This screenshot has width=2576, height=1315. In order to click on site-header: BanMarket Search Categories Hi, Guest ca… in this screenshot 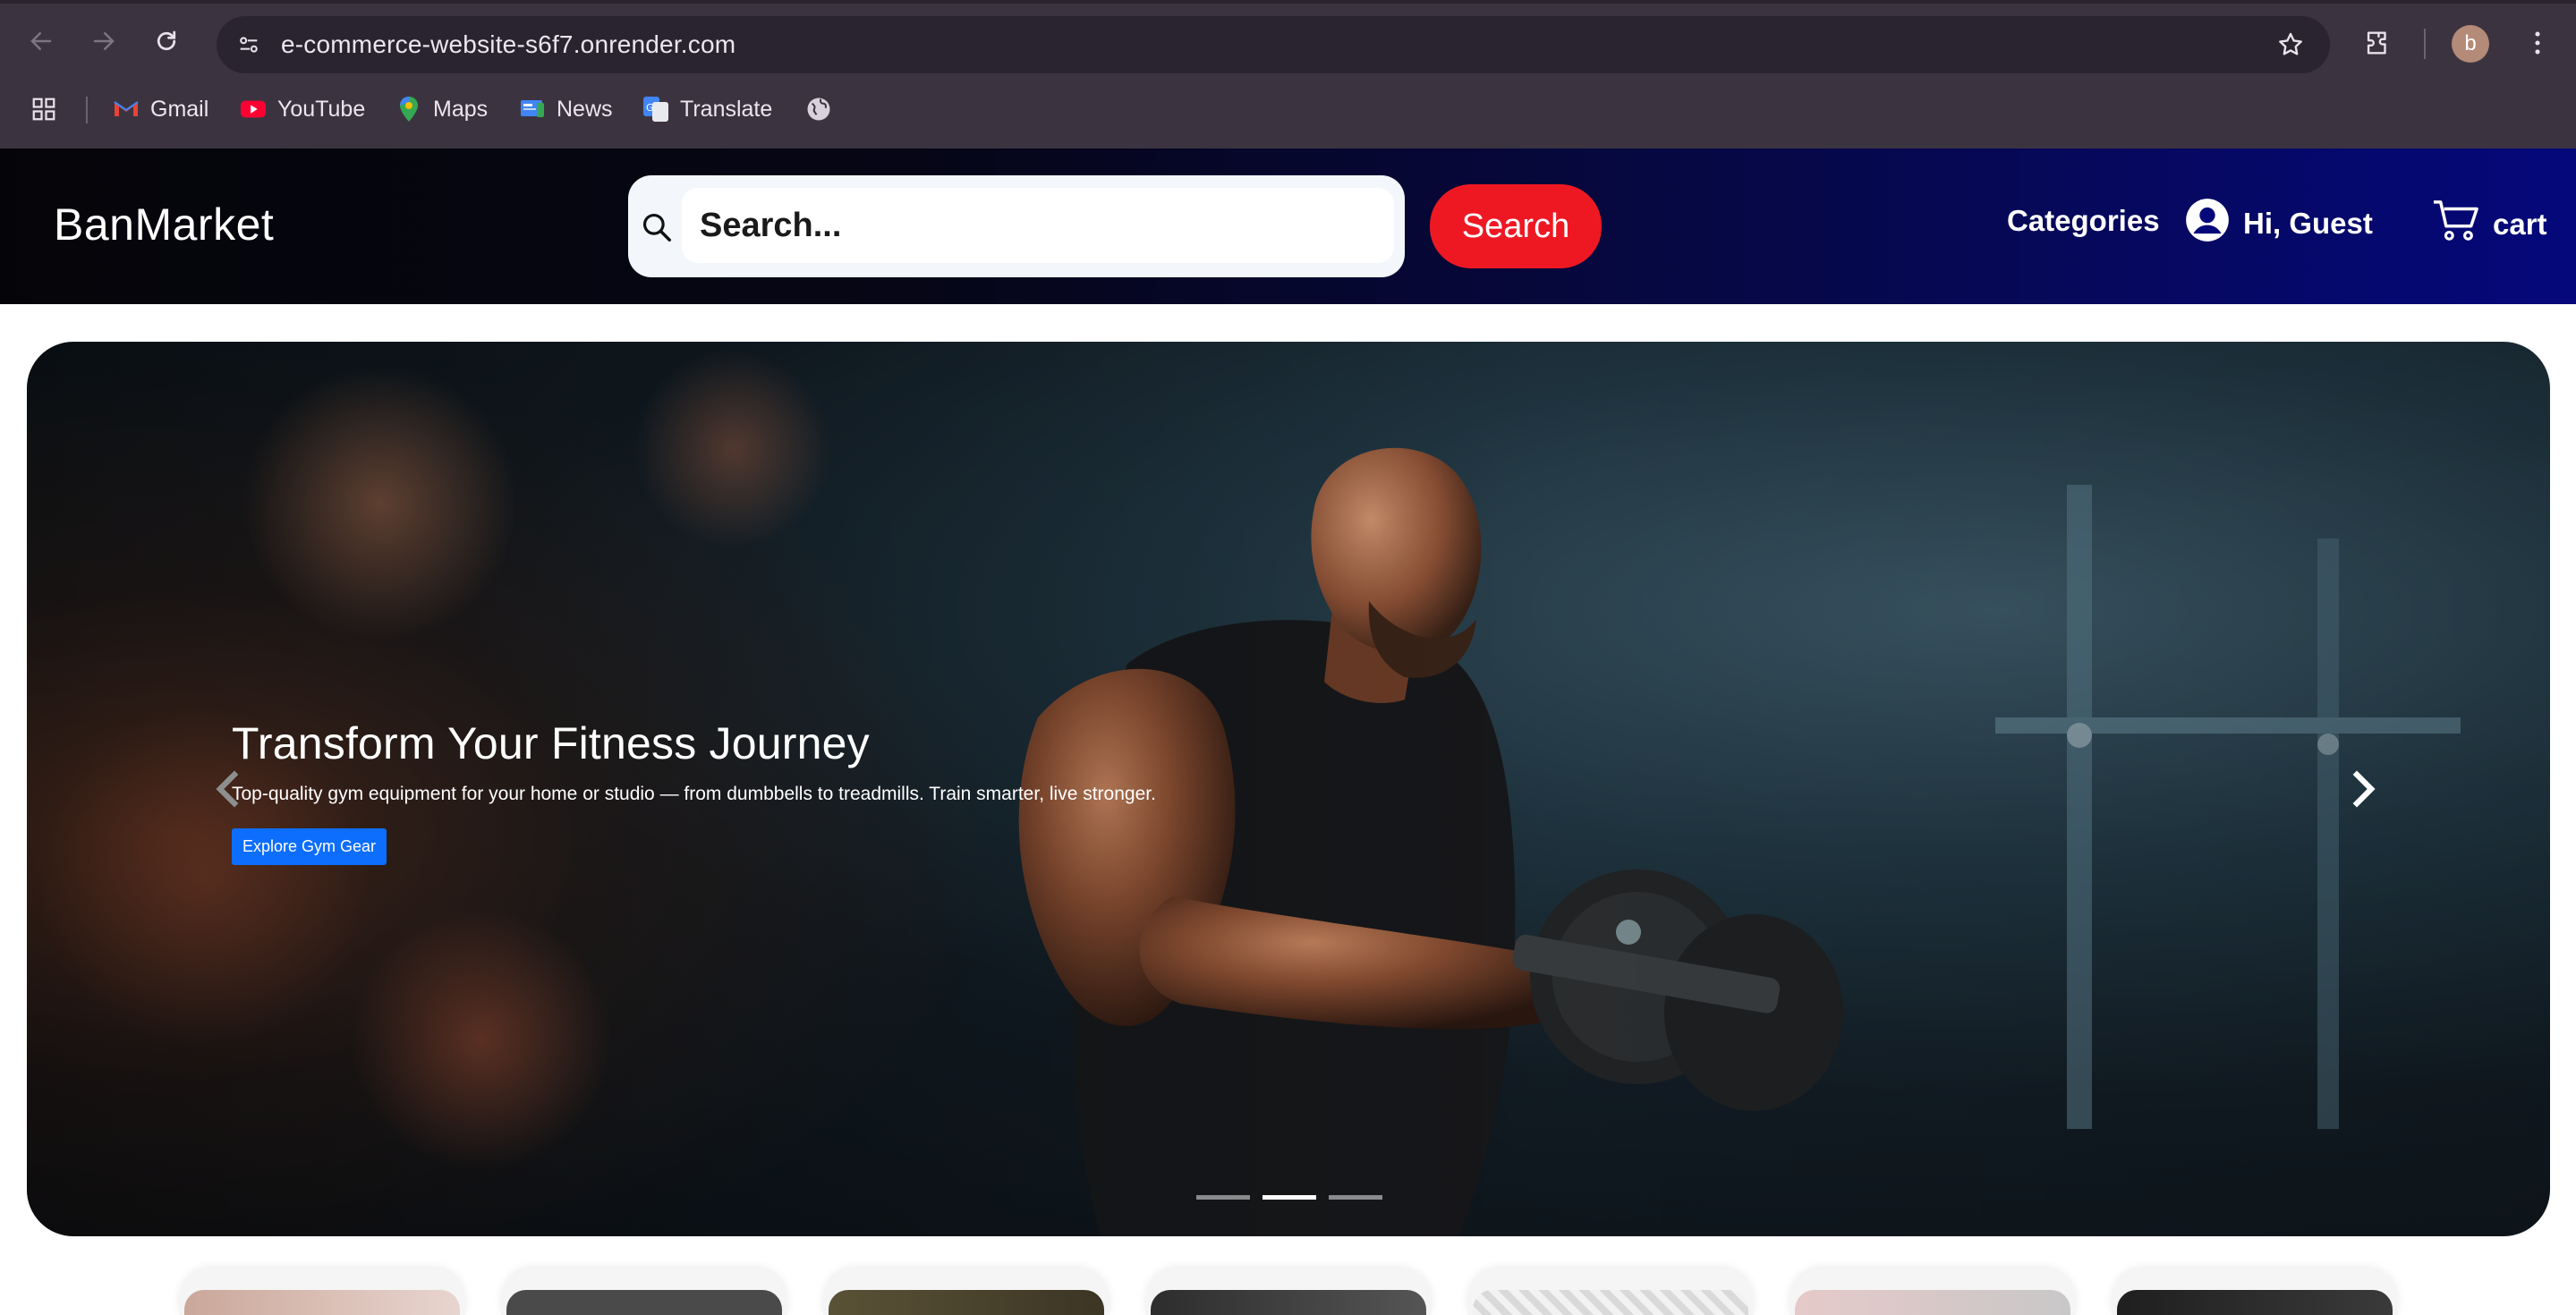, I will do `click(1288, 226)`.